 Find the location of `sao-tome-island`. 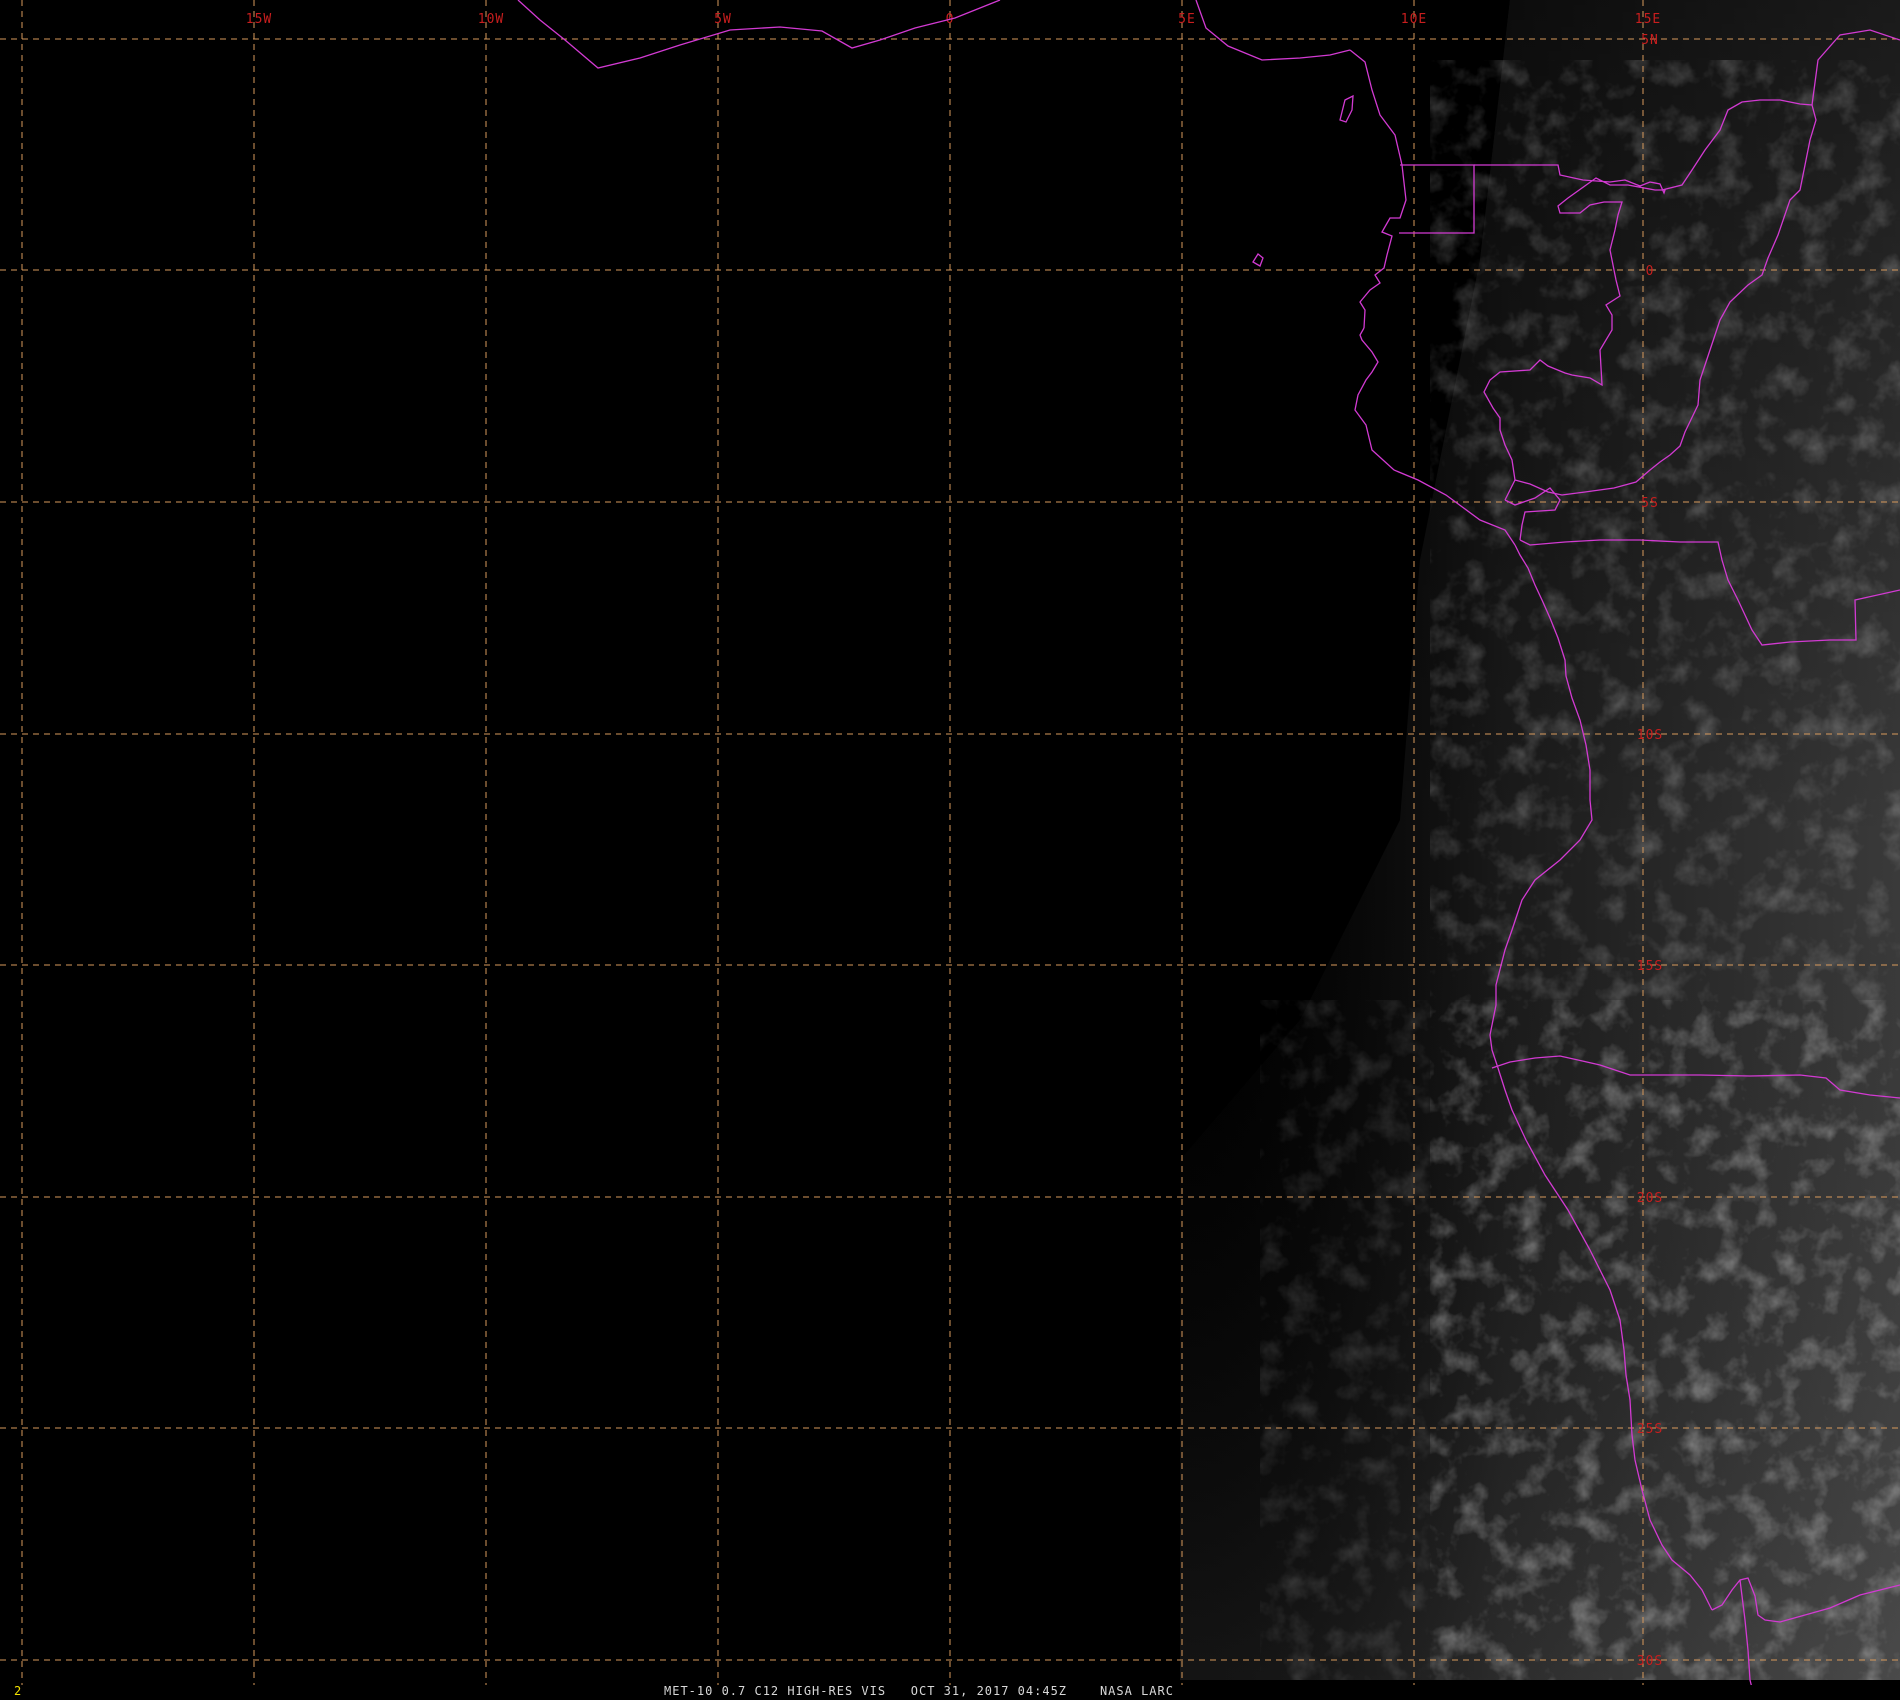

sao-tome-island is located at coordinates (1258, 260).